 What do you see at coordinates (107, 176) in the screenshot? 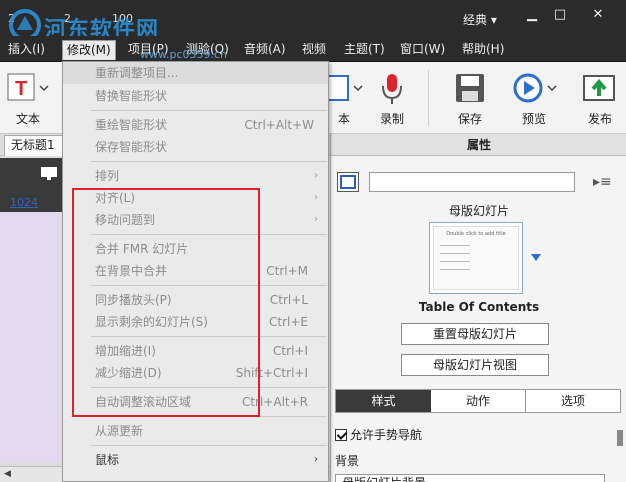
I see `menu-item-label: 排列` at bounding box center [107, 176].